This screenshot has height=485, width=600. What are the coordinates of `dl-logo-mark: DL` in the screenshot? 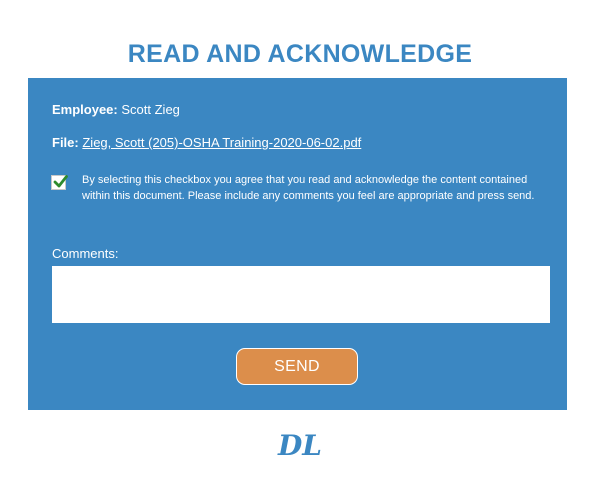 It's located at (299, 445).